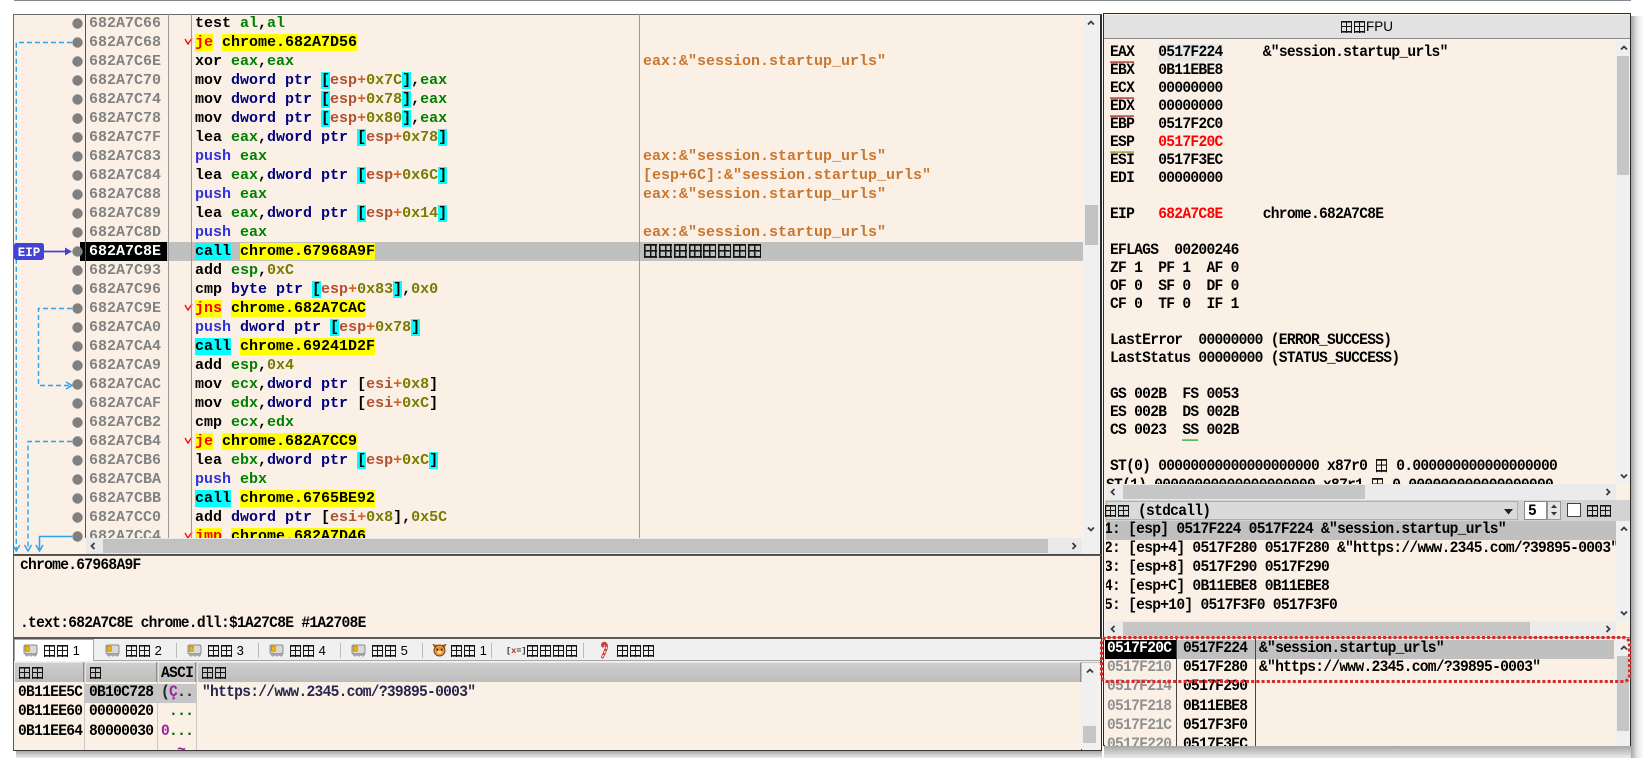 The width and height of the screenshot is (1645, 758). Describe the element at coordinates (29, 253) in the screenshot. I see `svg-text: EIP` at that location.